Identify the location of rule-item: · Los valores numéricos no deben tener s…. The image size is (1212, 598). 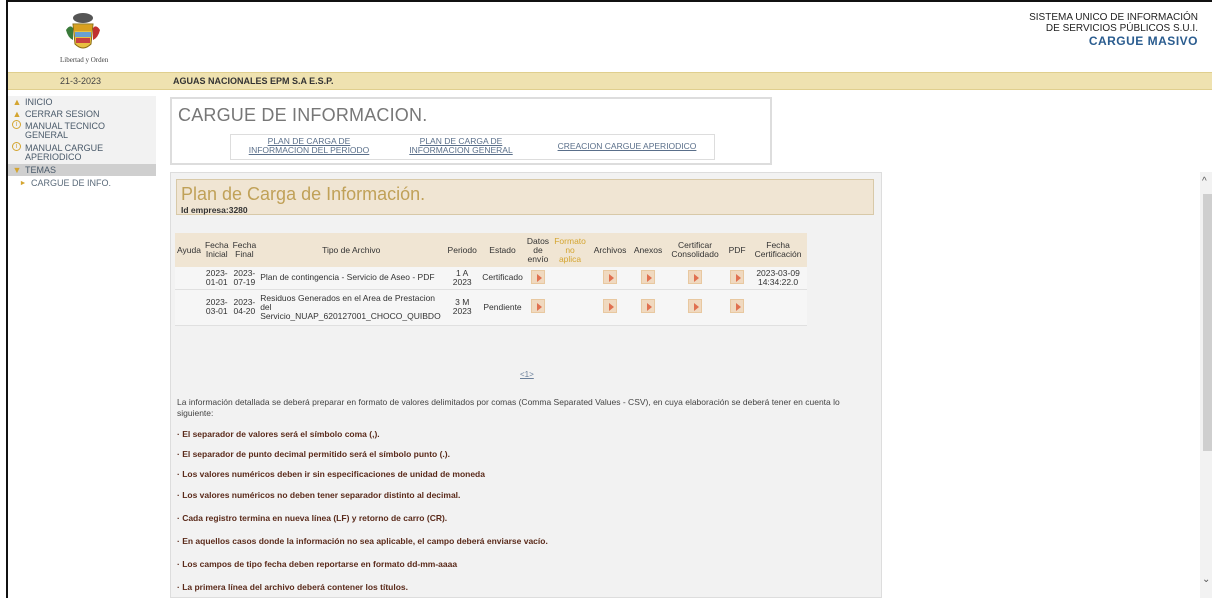
(319, 495).